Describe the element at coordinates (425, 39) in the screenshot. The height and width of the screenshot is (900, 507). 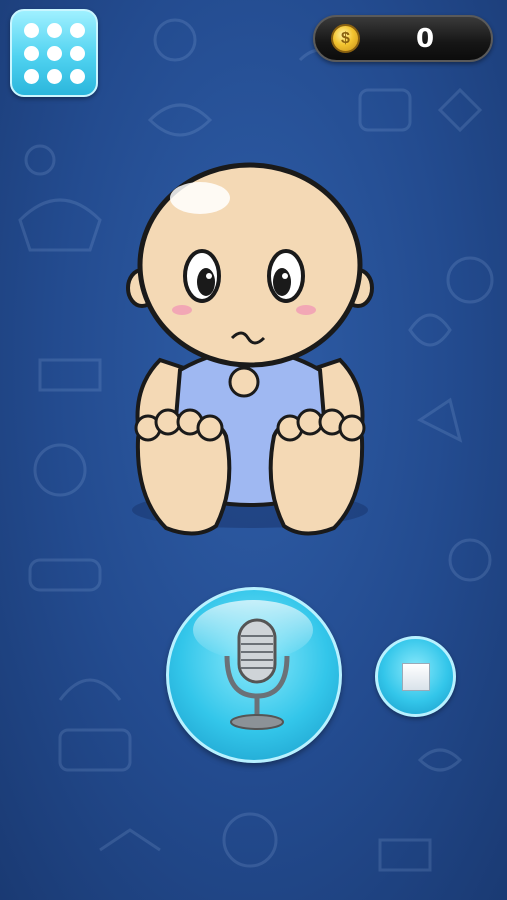
I see `coin-count: 0` at that location.